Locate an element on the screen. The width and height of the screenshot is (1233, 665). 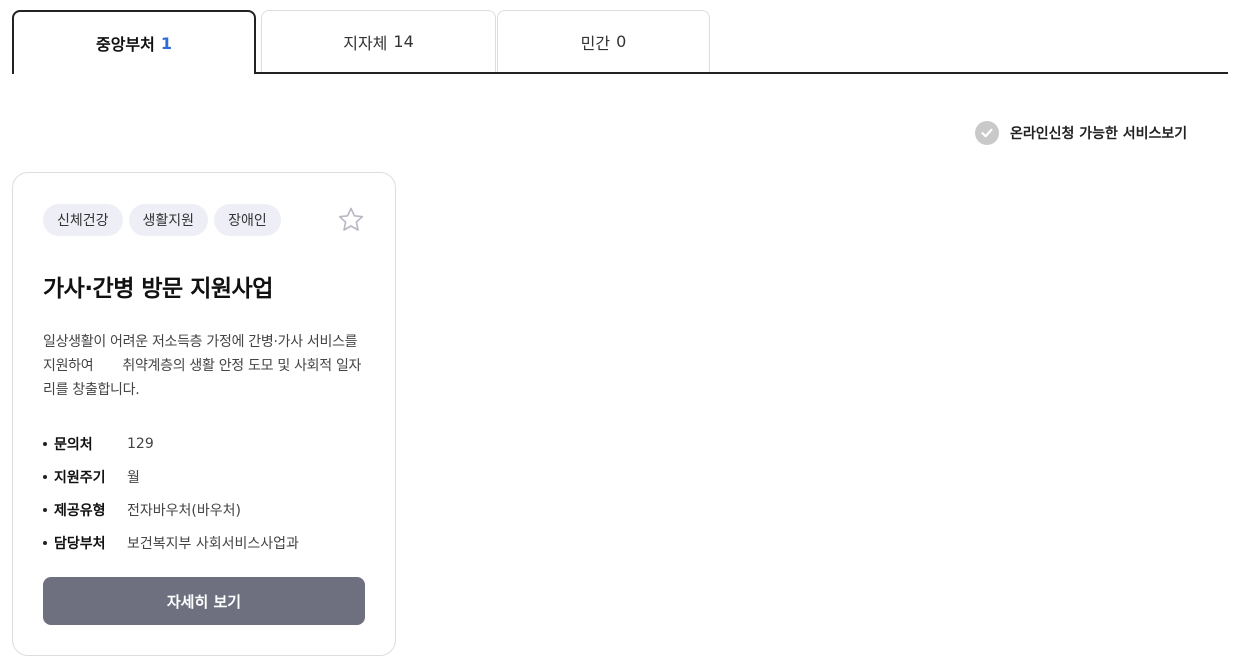
agency-tabs: 중앙부처 1 지자체 14 민간 0 is located at coordinates (620, 42).